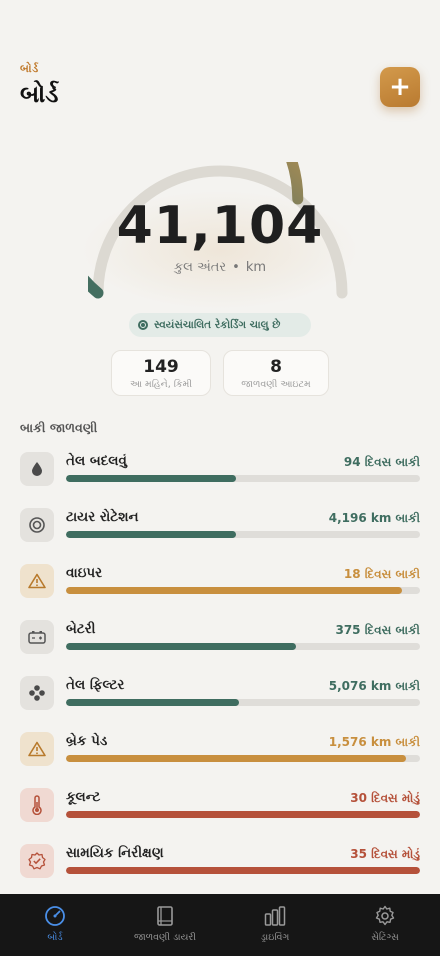  I want to click on tab-bar: બોર્ડ જાળવણી ડાયરી ડ્રાઇવિંગ સેટિંગ્સ, so click(220, 925).